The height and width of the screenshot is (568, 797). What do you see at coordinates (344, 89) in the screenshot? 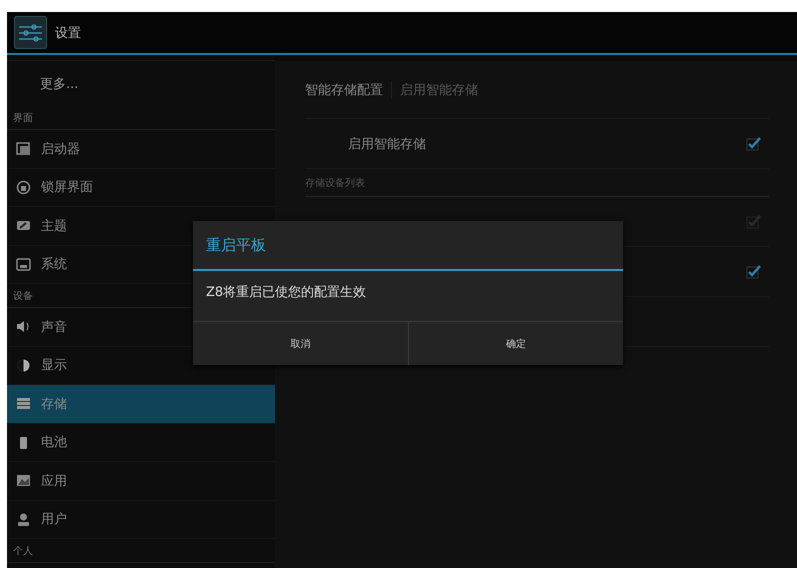
I see `breadcrumb-item: 智能存储配置` at bounding box center [344, 89].